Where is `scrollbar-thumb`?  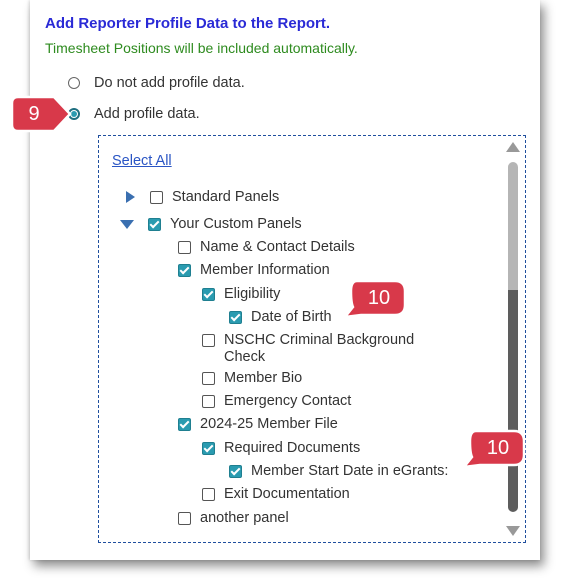
scrollbar-thumb is located at coordinates (513, 401).